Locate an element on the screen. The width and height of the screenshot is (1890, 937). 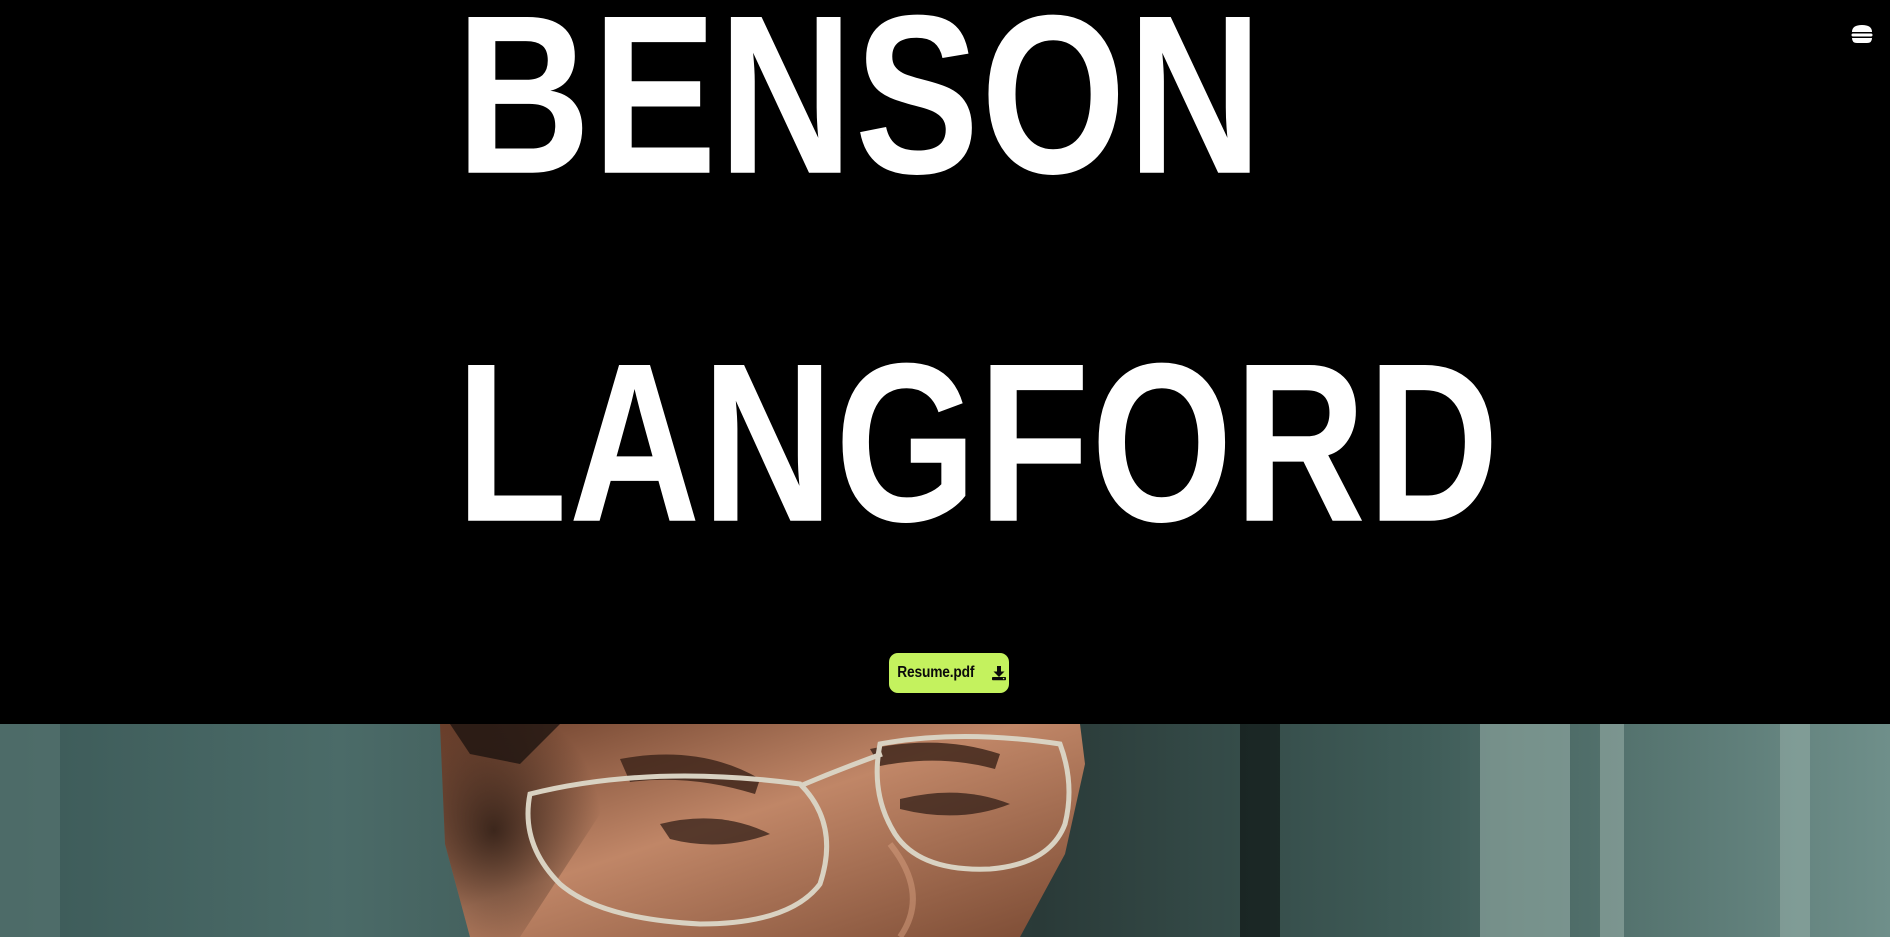
hero-first-name: BENSON is located at coordinates (860, 111).